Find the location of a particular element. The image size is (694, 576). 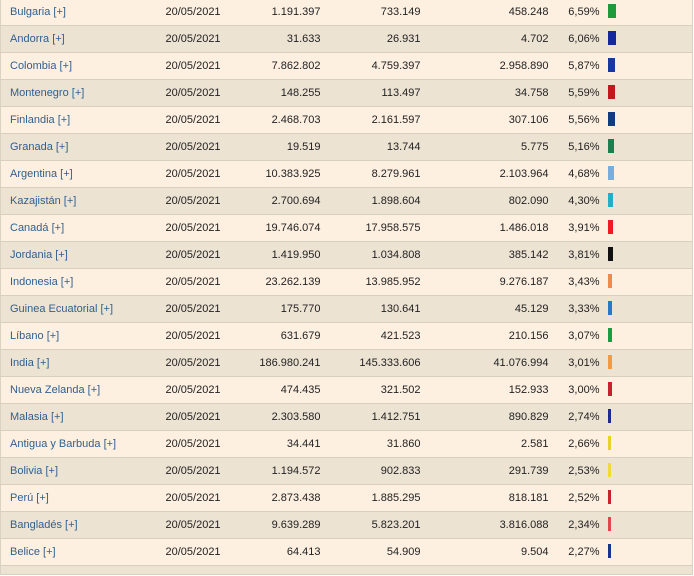

population-cell: 23.262.139 is located at coordinates (279, 282).